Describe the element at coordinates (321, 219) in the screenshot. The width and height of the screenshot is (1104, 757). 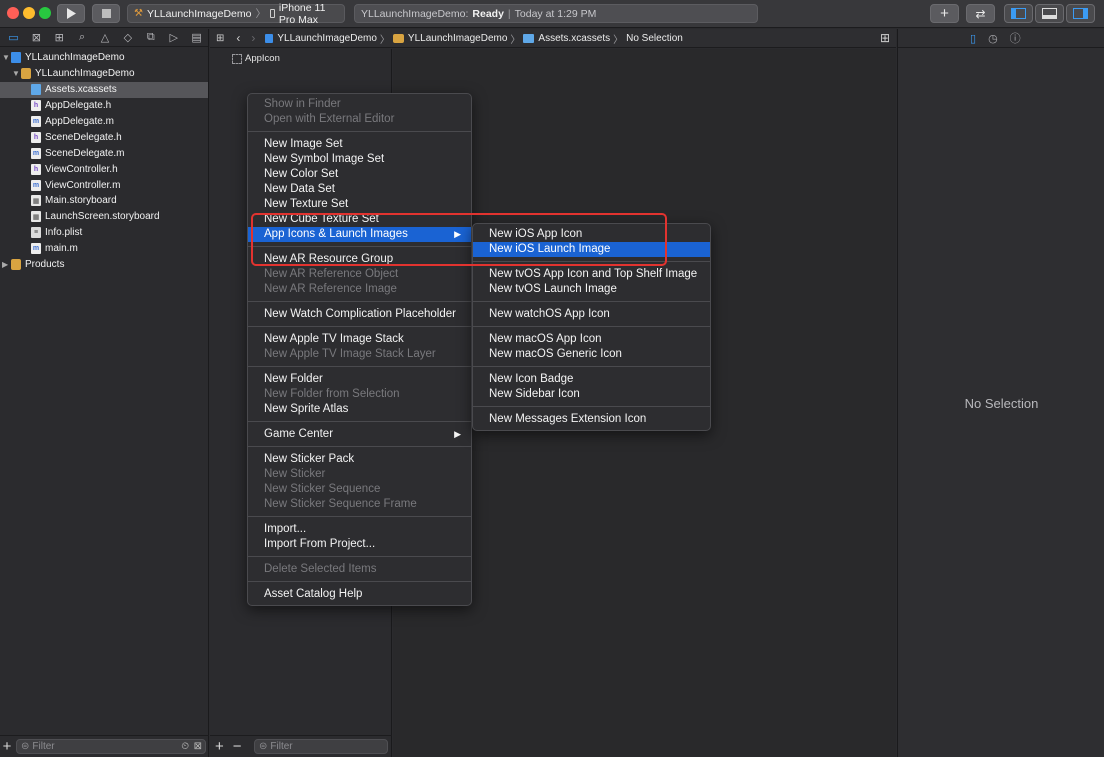
I see `menu-item-label: New Cube Texture Set` at that location.